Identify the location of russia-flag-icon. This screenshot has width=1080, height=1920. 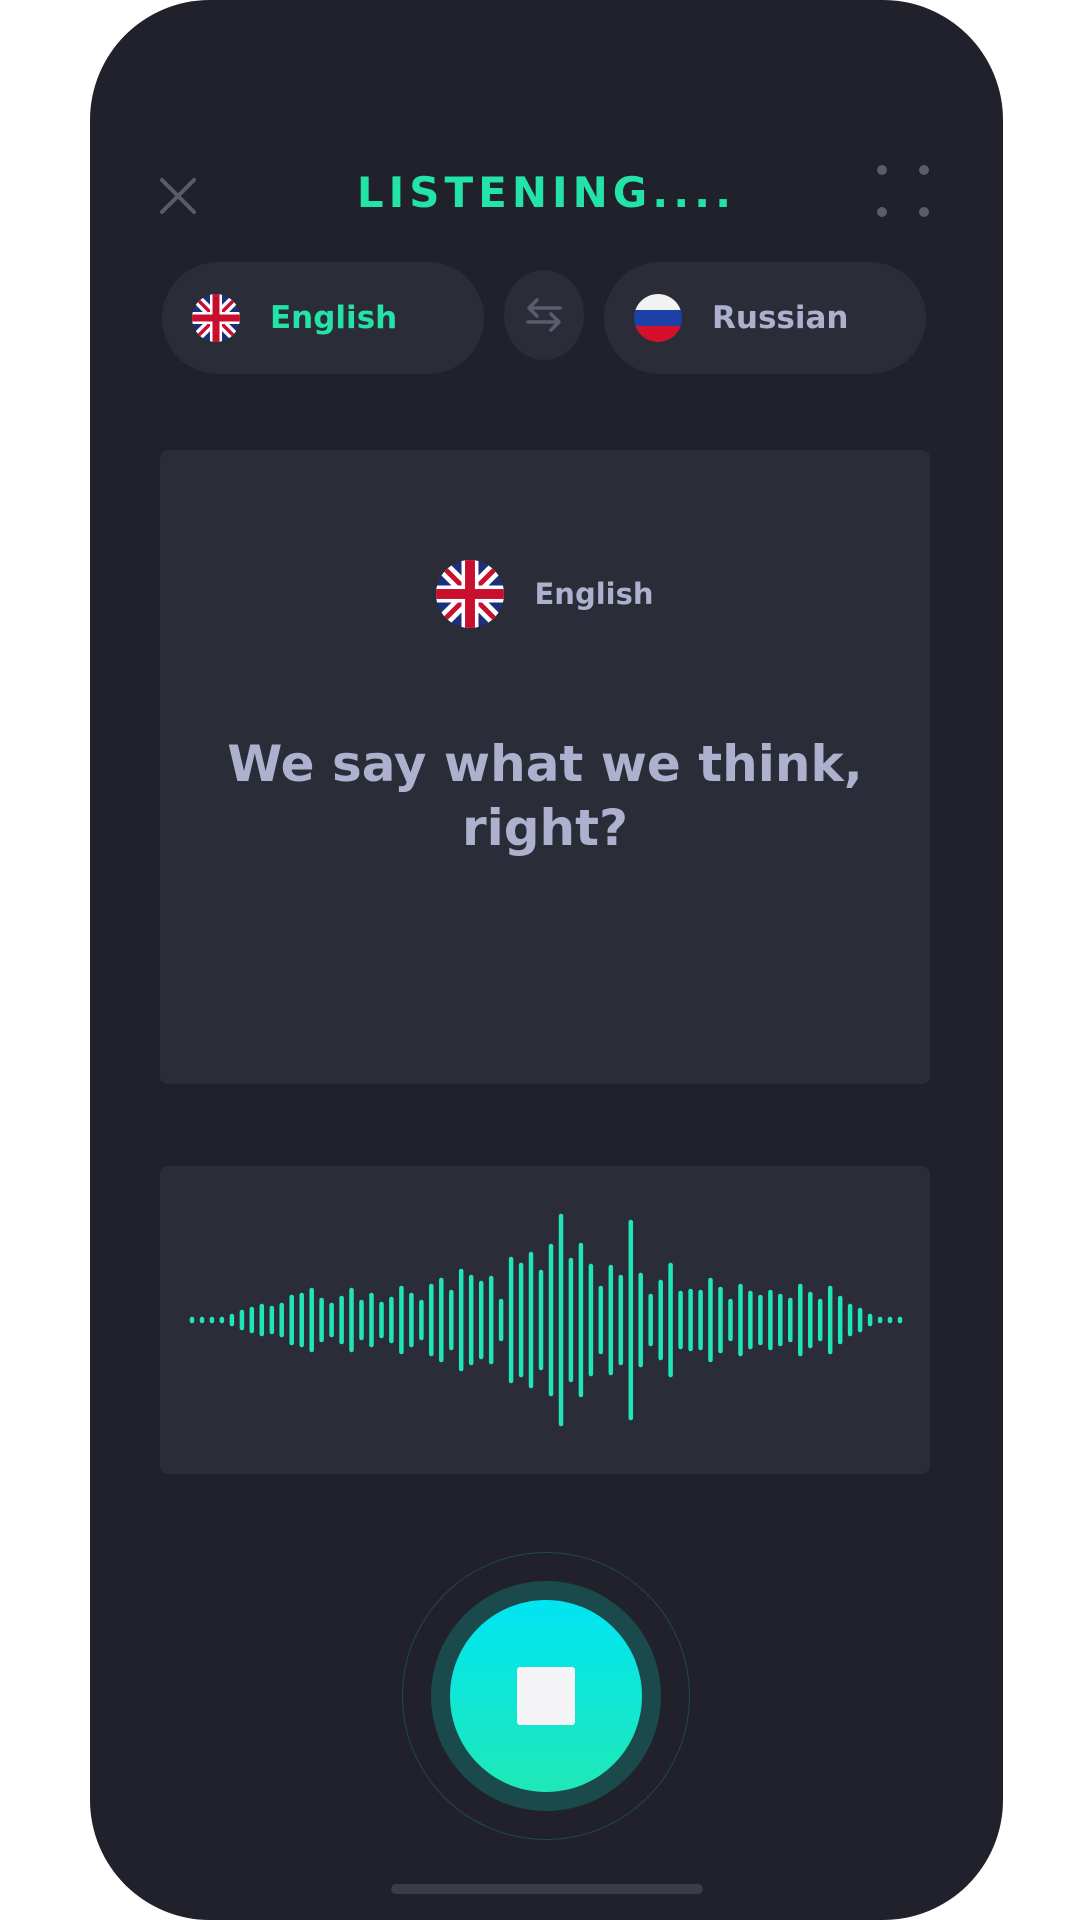
(658, 318).